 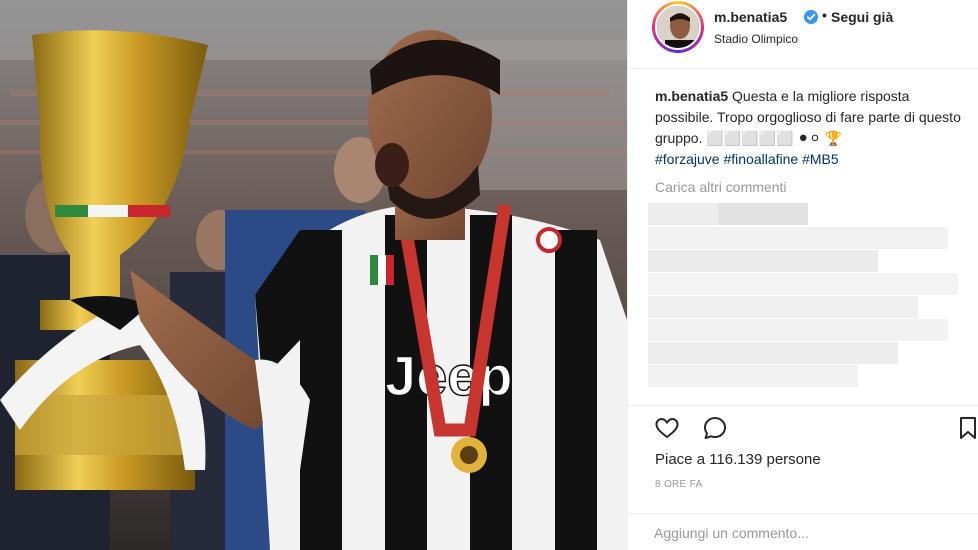 I want to click on likes-count: Piace a 116.139 persone, so click(x=738, y=459).